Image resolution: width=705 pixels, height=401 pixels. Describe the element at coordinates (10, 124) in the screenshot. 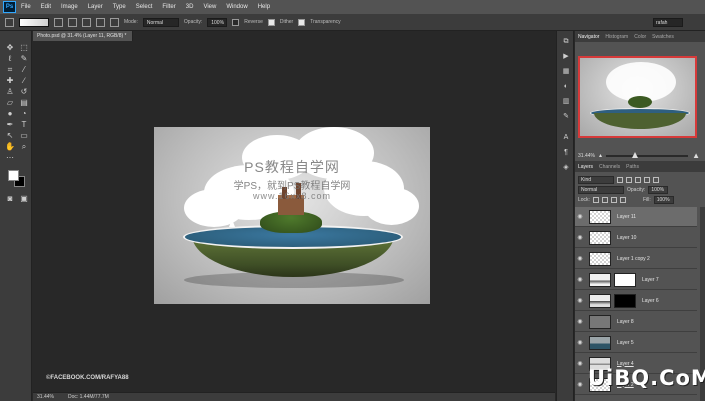

I see `pen-tool-icon: ✒` at that location.